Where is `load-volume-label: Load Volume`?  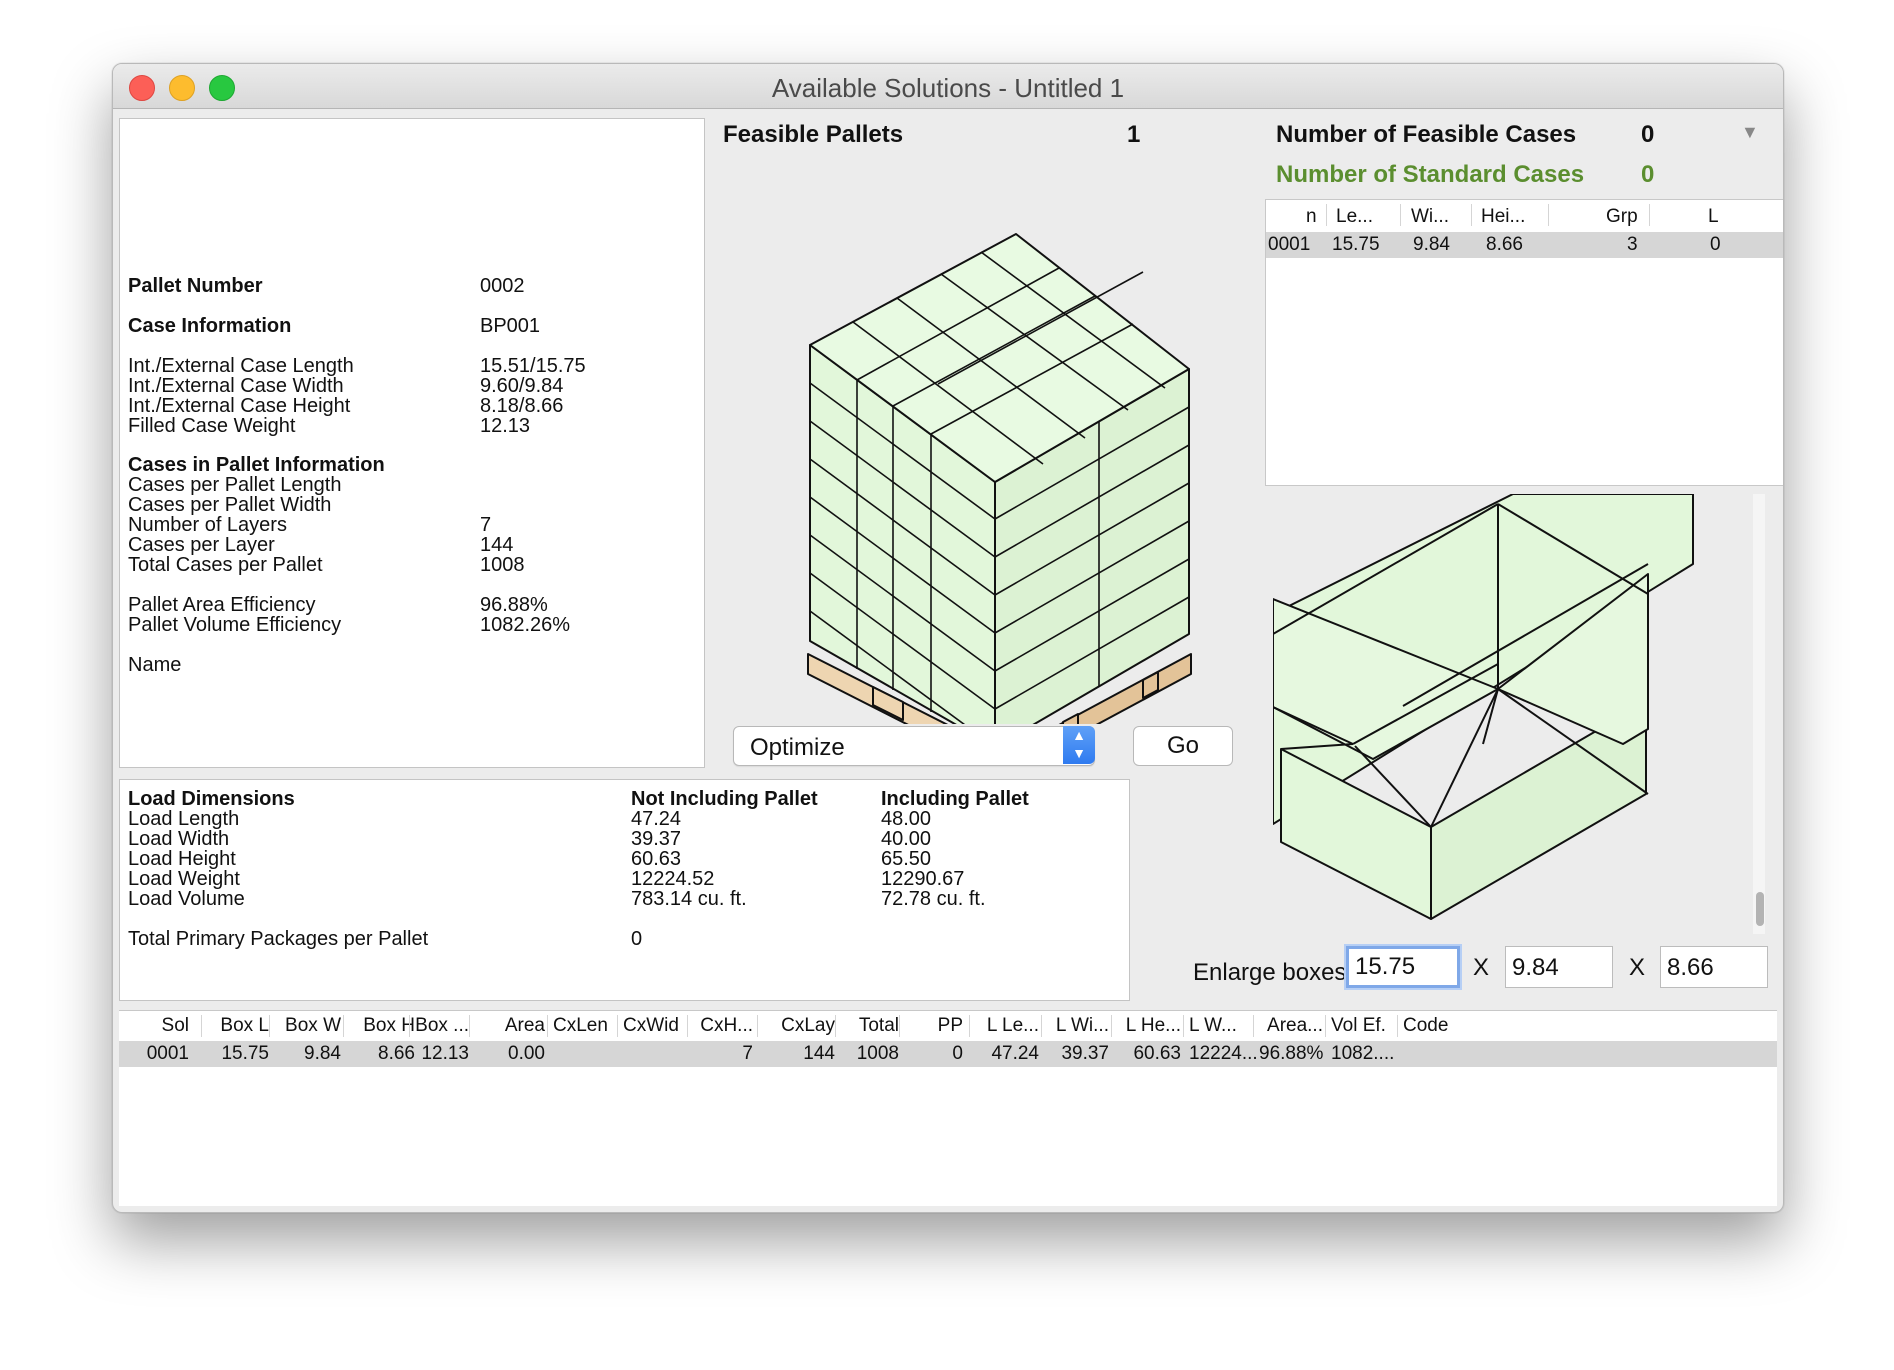 load-volume-label: Load Volume is located at coordinates (186, 899).